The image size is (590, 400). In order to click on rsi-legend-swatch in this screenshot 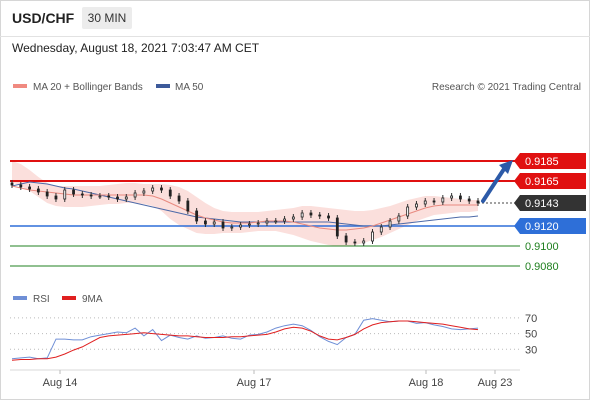, I will do `click(20, 298)`.